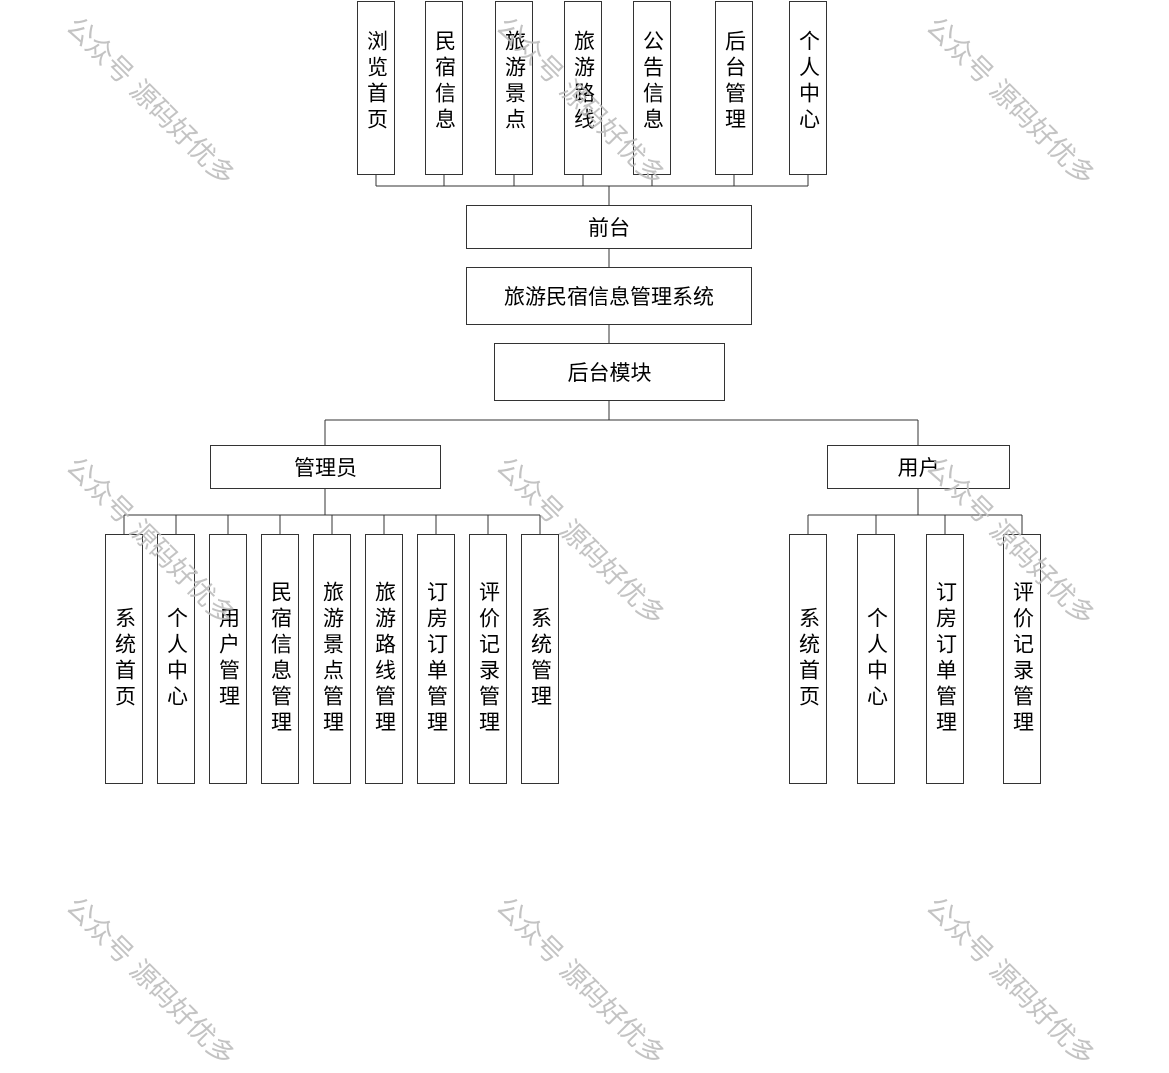  I want to click on front-item-admin: 后台管理, so click(734, 88).